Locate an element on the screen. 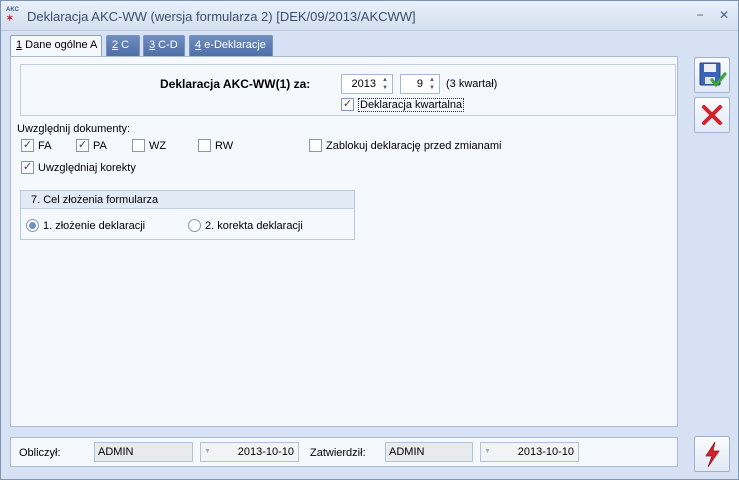 The height and width of the screenshot is (480, 739). tab-dane-ogolne-a: 1 Dane ogólne A is located at coordinates (56, 46).